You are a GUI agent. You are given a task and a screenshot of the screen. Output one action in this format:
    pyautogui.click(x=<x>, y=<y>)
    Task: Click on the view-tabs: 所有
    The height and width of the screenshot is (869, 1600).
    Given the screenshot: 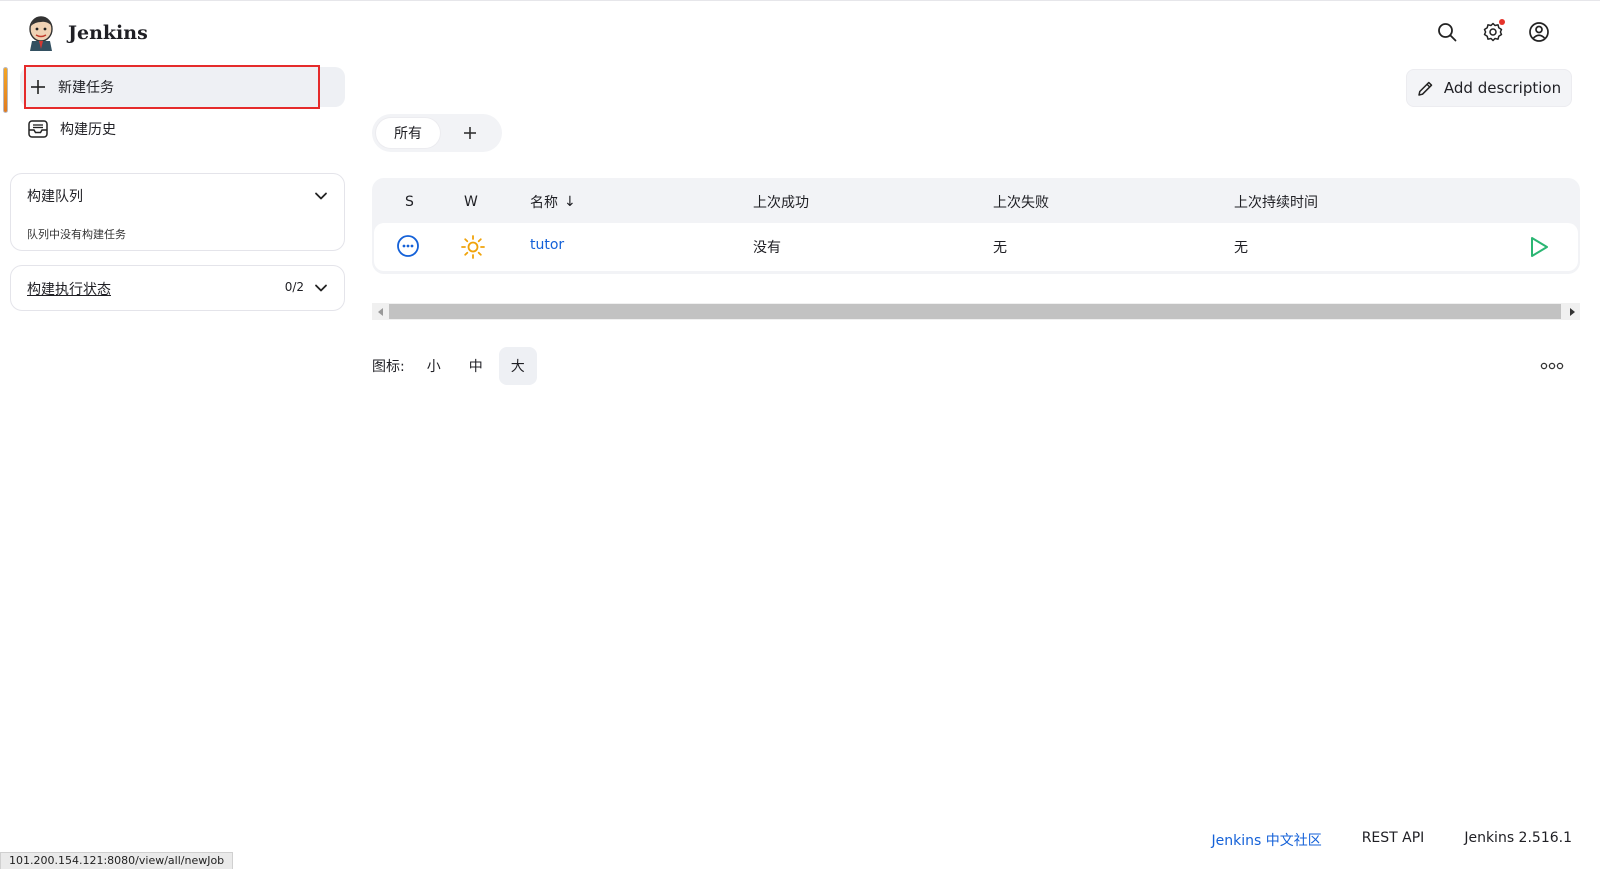 What is the action you would take?
    pyautogui.click(x=437, y=133)
    